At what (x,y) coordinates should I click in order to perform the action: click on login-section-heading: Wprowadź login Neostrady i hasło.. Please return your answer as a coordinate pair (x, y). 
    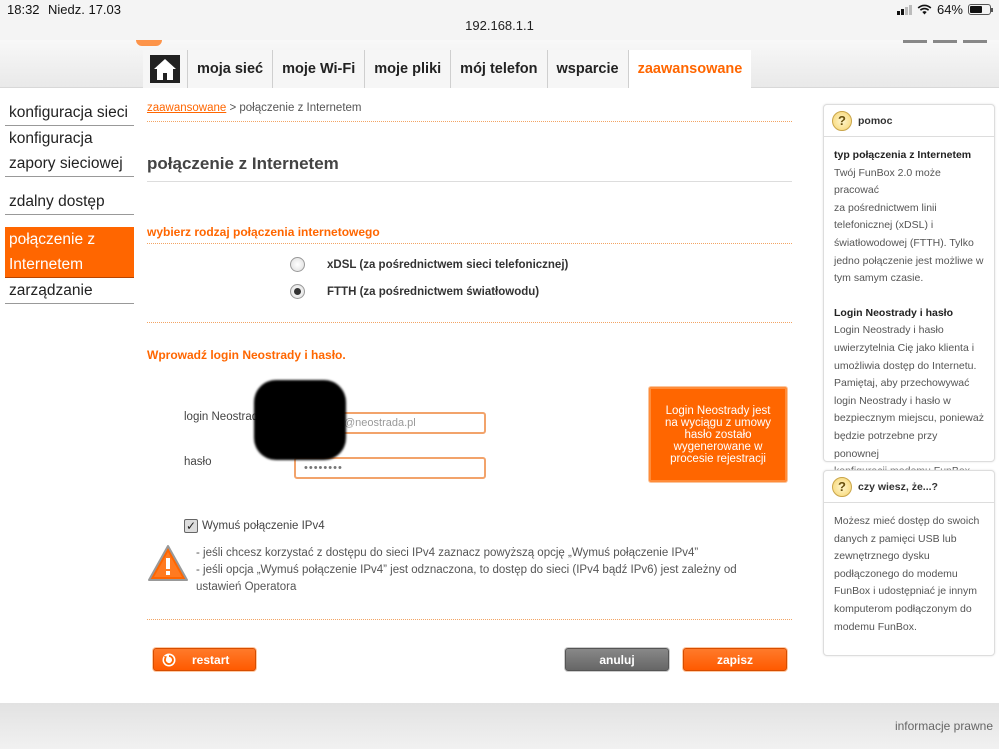
    Looking at the image, I should click on (246, 355).